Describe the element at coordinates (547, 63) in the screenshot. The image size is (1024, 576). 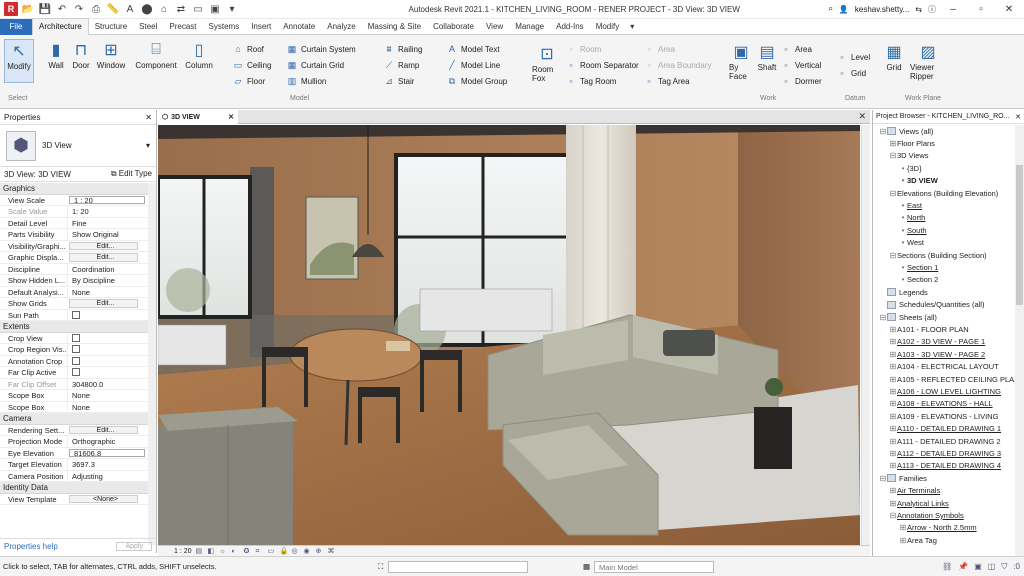
I see `room-fox-button: ⊡ Room Fox` at that location.